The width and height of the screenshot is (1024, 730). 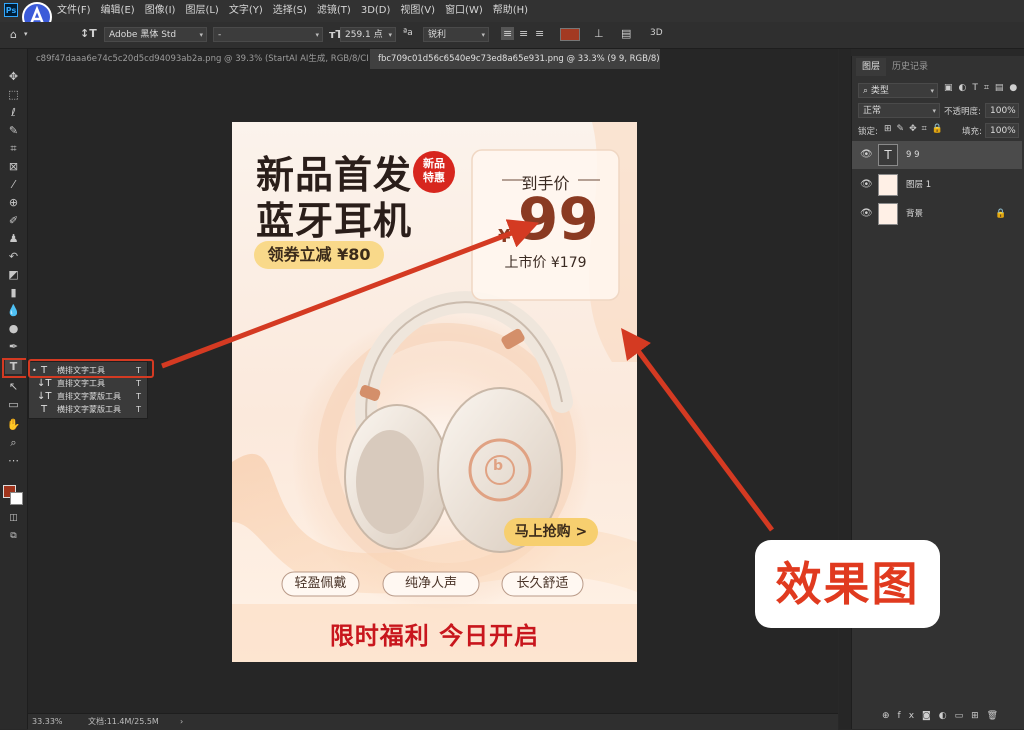 I want to click on home-icon: ⌂, so click(x=13, y=34).